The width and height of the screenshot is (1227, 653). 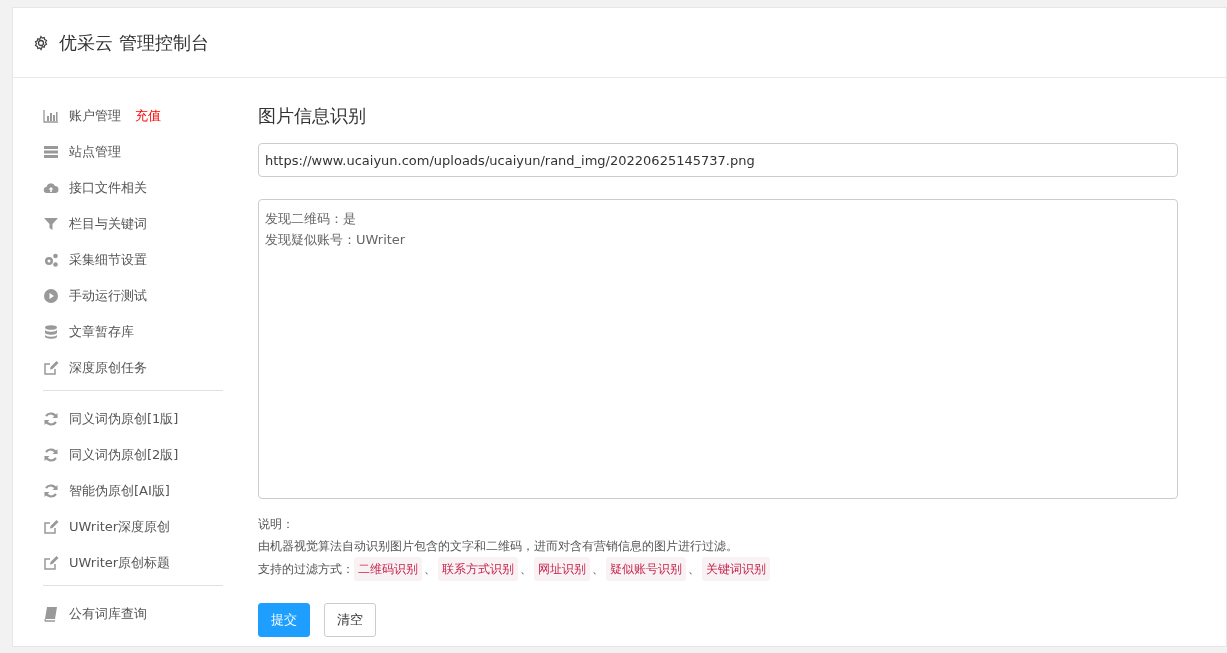 What do you see at coordinates (108, 614) in the screenshot?
I see `sidebar-link: 公有词库查询` at bounding box center [108, 614].